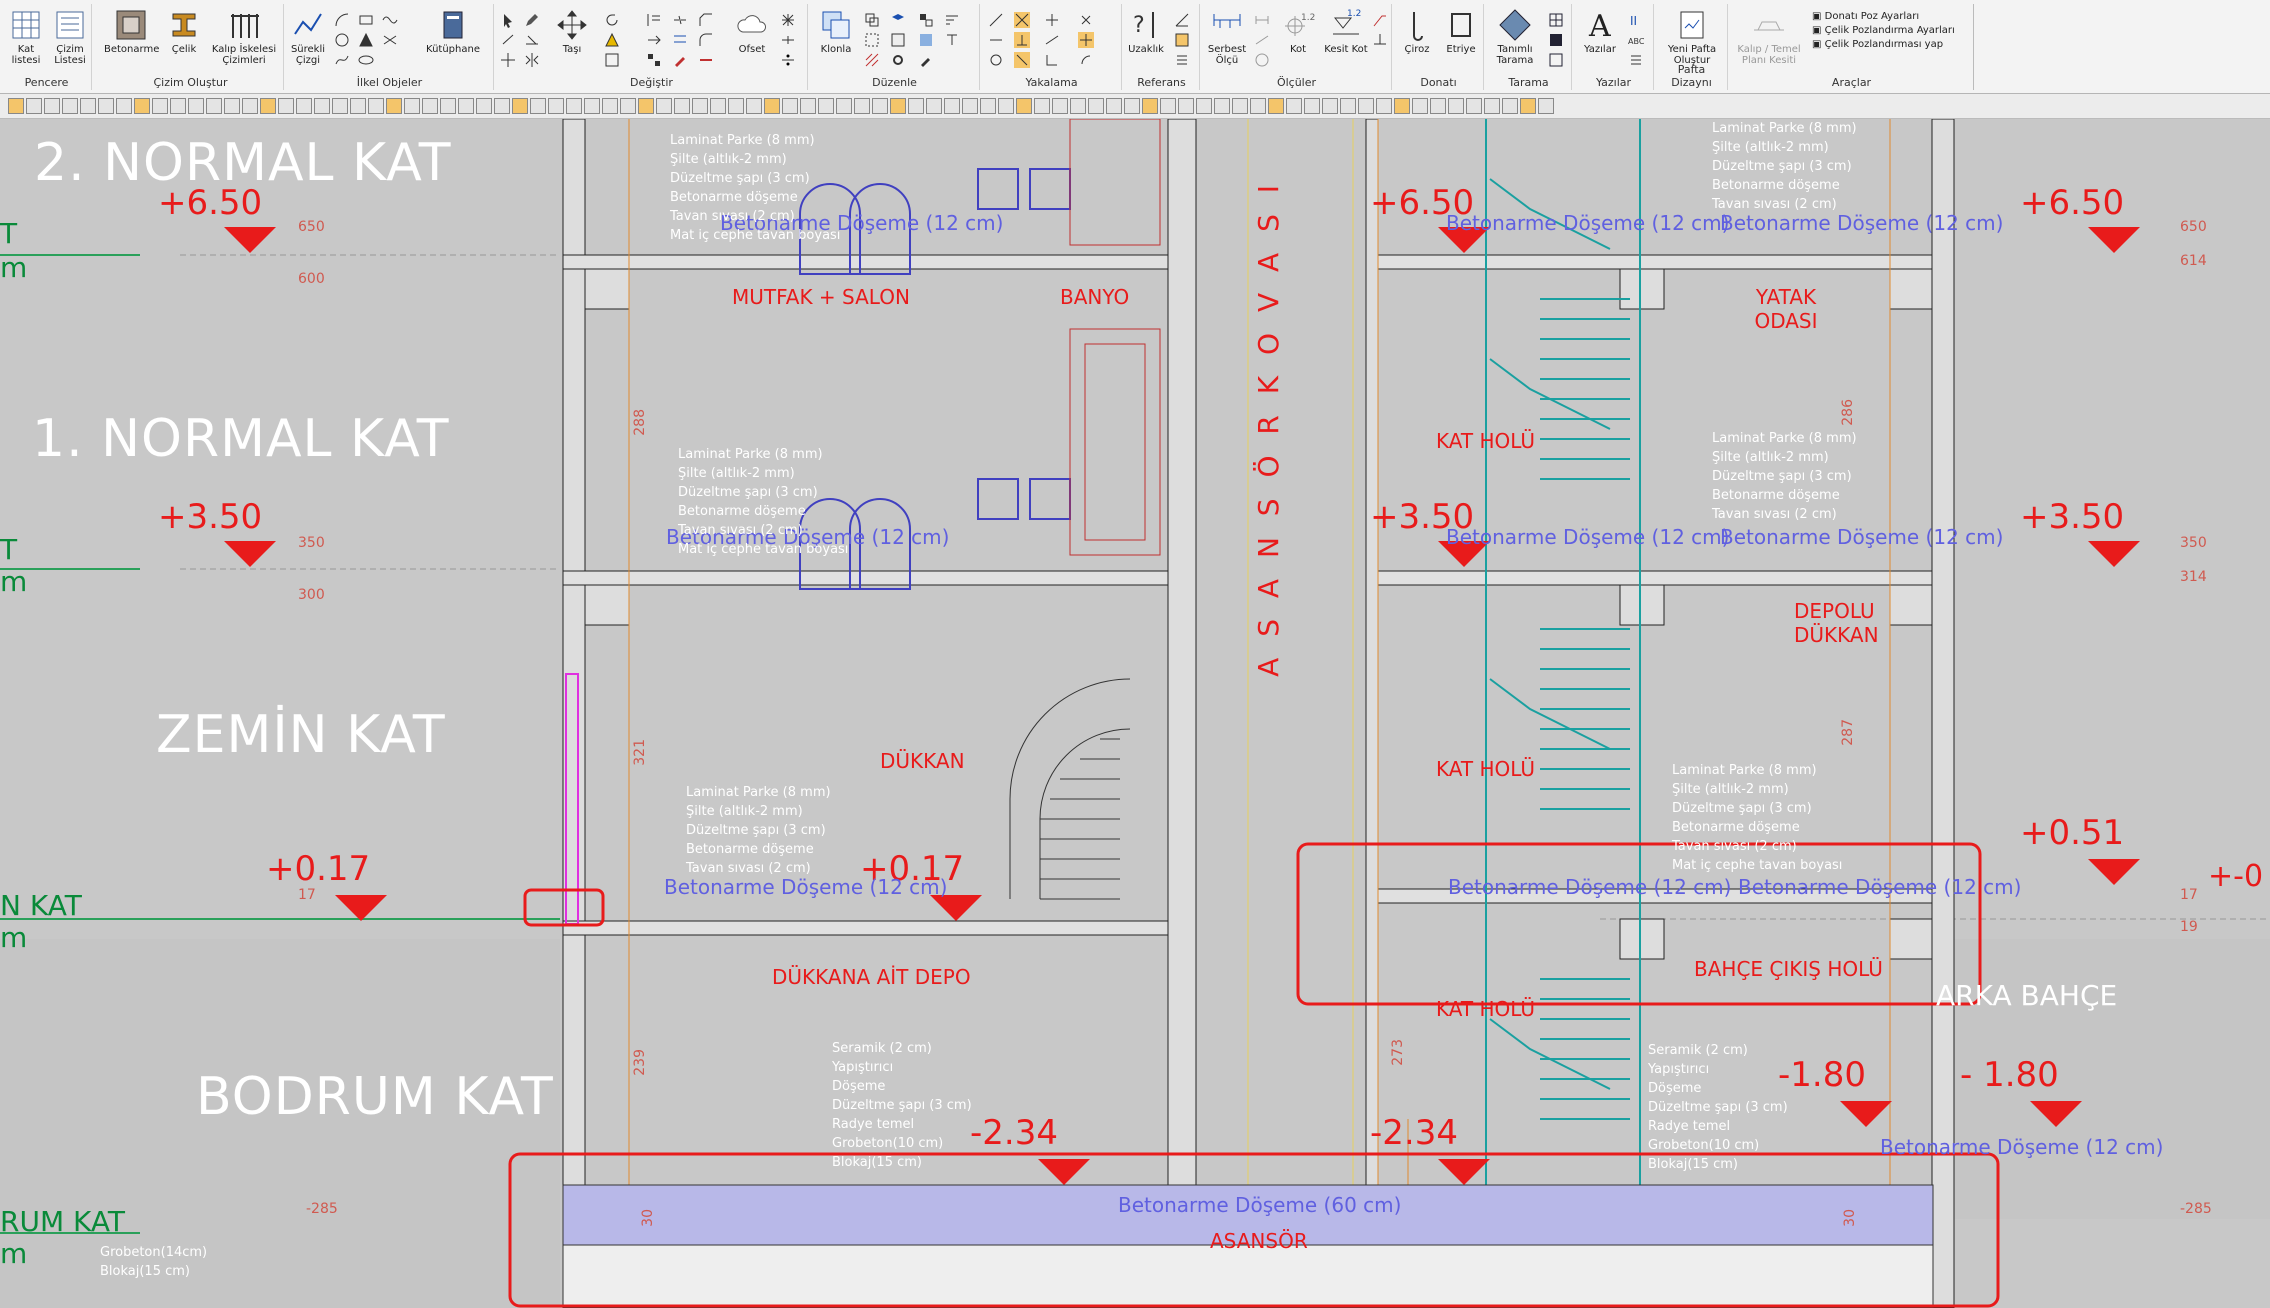  I want to click on curve-icon, so click(342, 60).